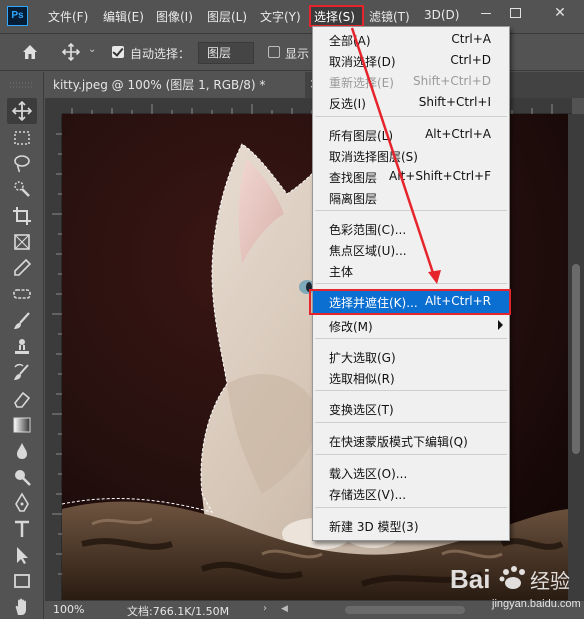  Describe the element at coordinates (500, 325) in the screenshot. I see `submenu-arrow-icon` at that location.